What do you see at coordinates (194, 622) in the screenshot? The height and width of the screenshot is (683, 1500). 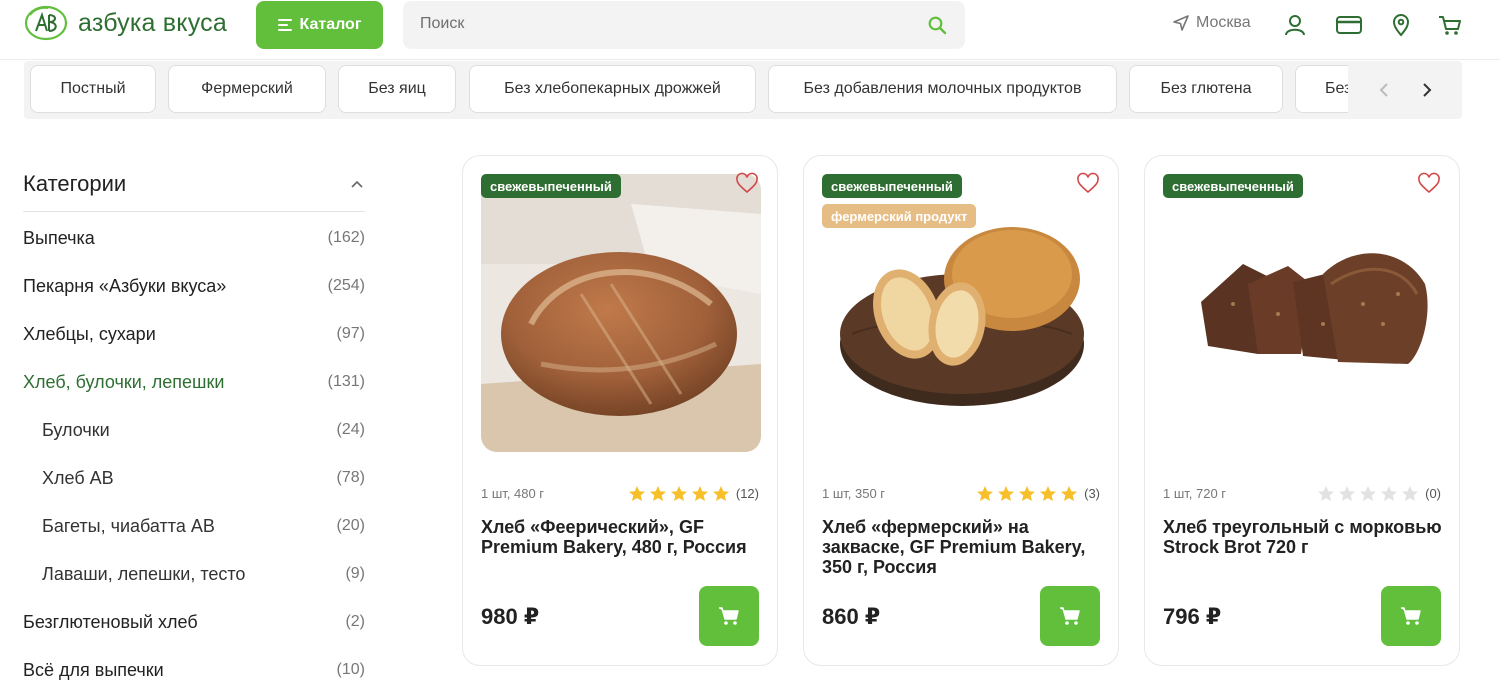 I see `category-item: Безглютеновый хлеб (2)` at bounding box center [194, 622].